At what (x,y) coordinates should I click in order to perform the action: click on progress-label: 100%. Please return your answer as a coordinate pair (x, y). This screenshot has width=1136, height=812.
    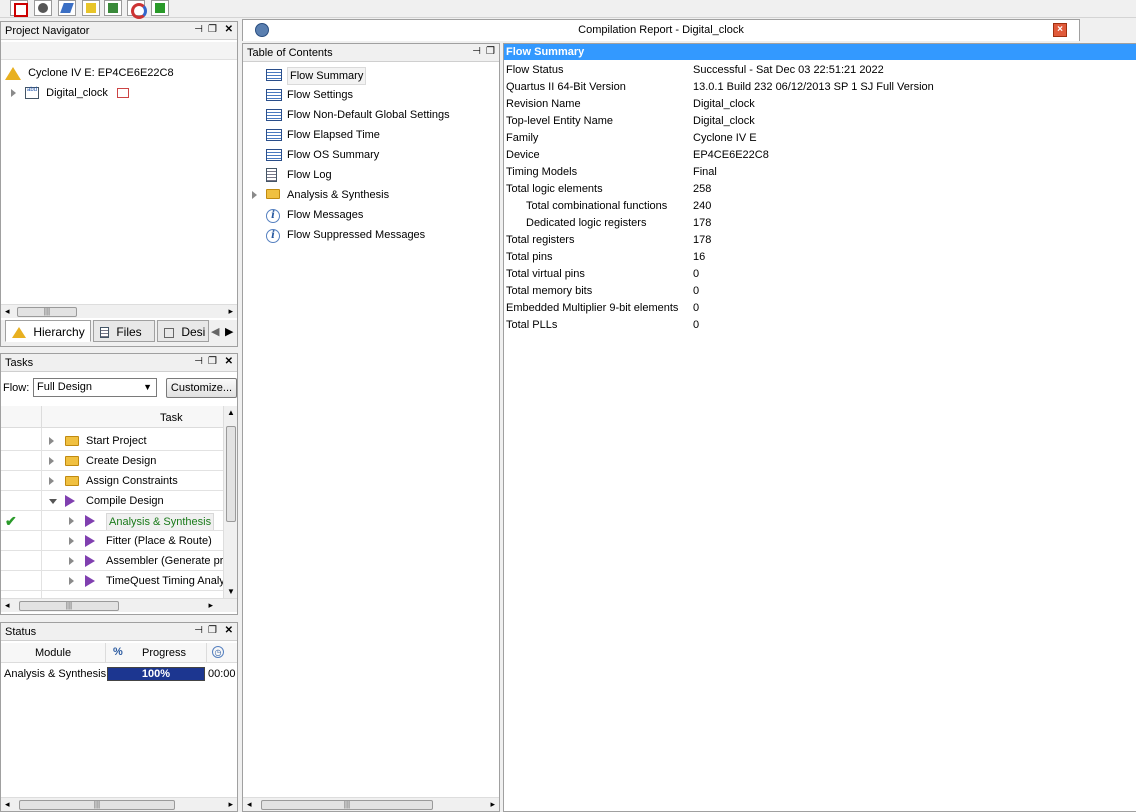
    Looking at the image, I should click on (156, 674).